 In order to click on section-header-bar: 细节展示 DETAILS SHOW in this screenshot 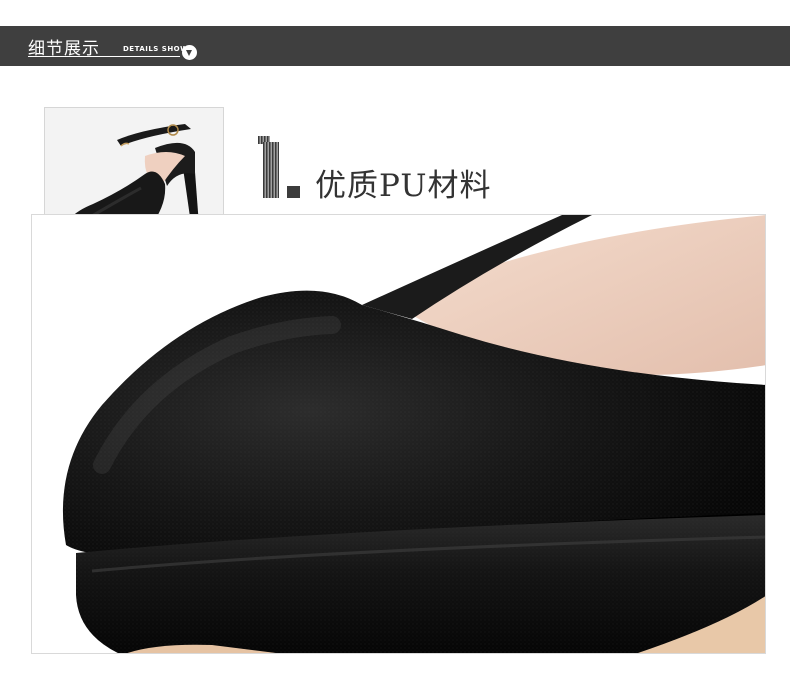, I will do `click(395, 46)`.